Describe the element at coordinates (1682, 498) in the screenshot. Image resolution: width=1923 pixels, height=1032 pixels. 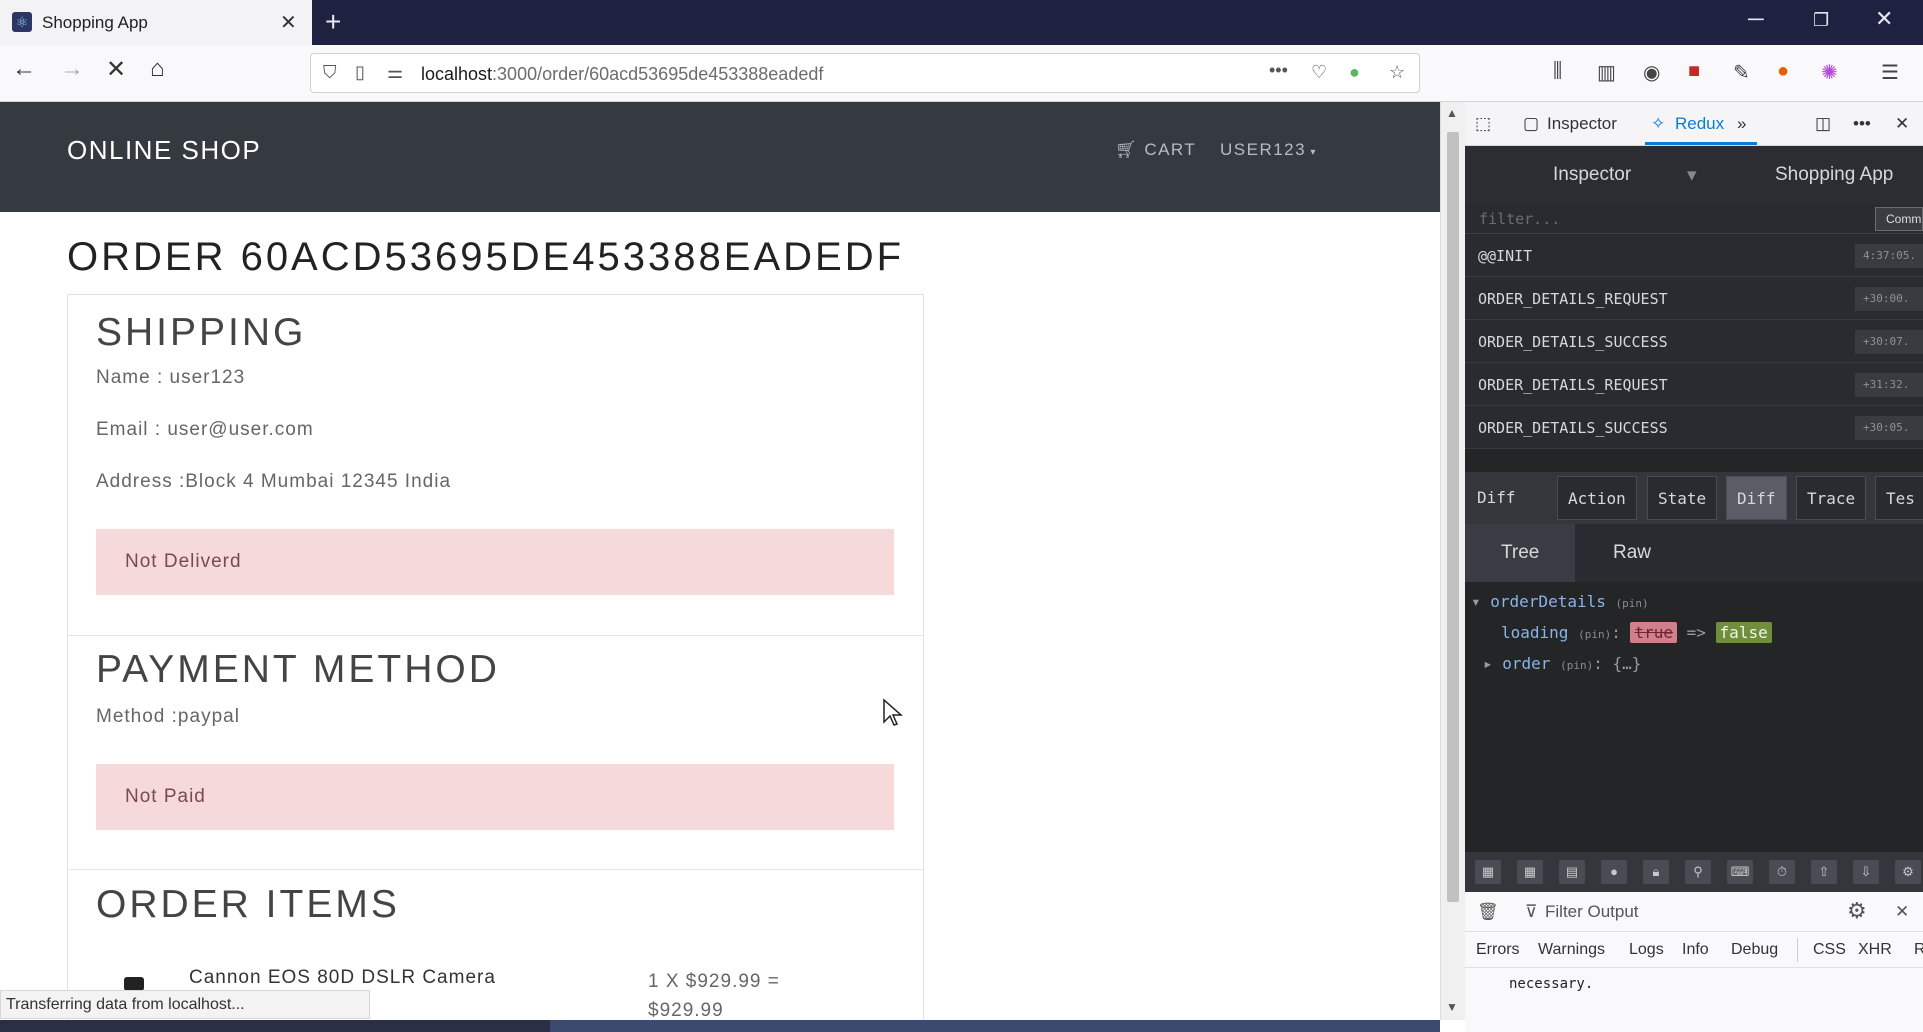
I see `tab-state: State` at that location.